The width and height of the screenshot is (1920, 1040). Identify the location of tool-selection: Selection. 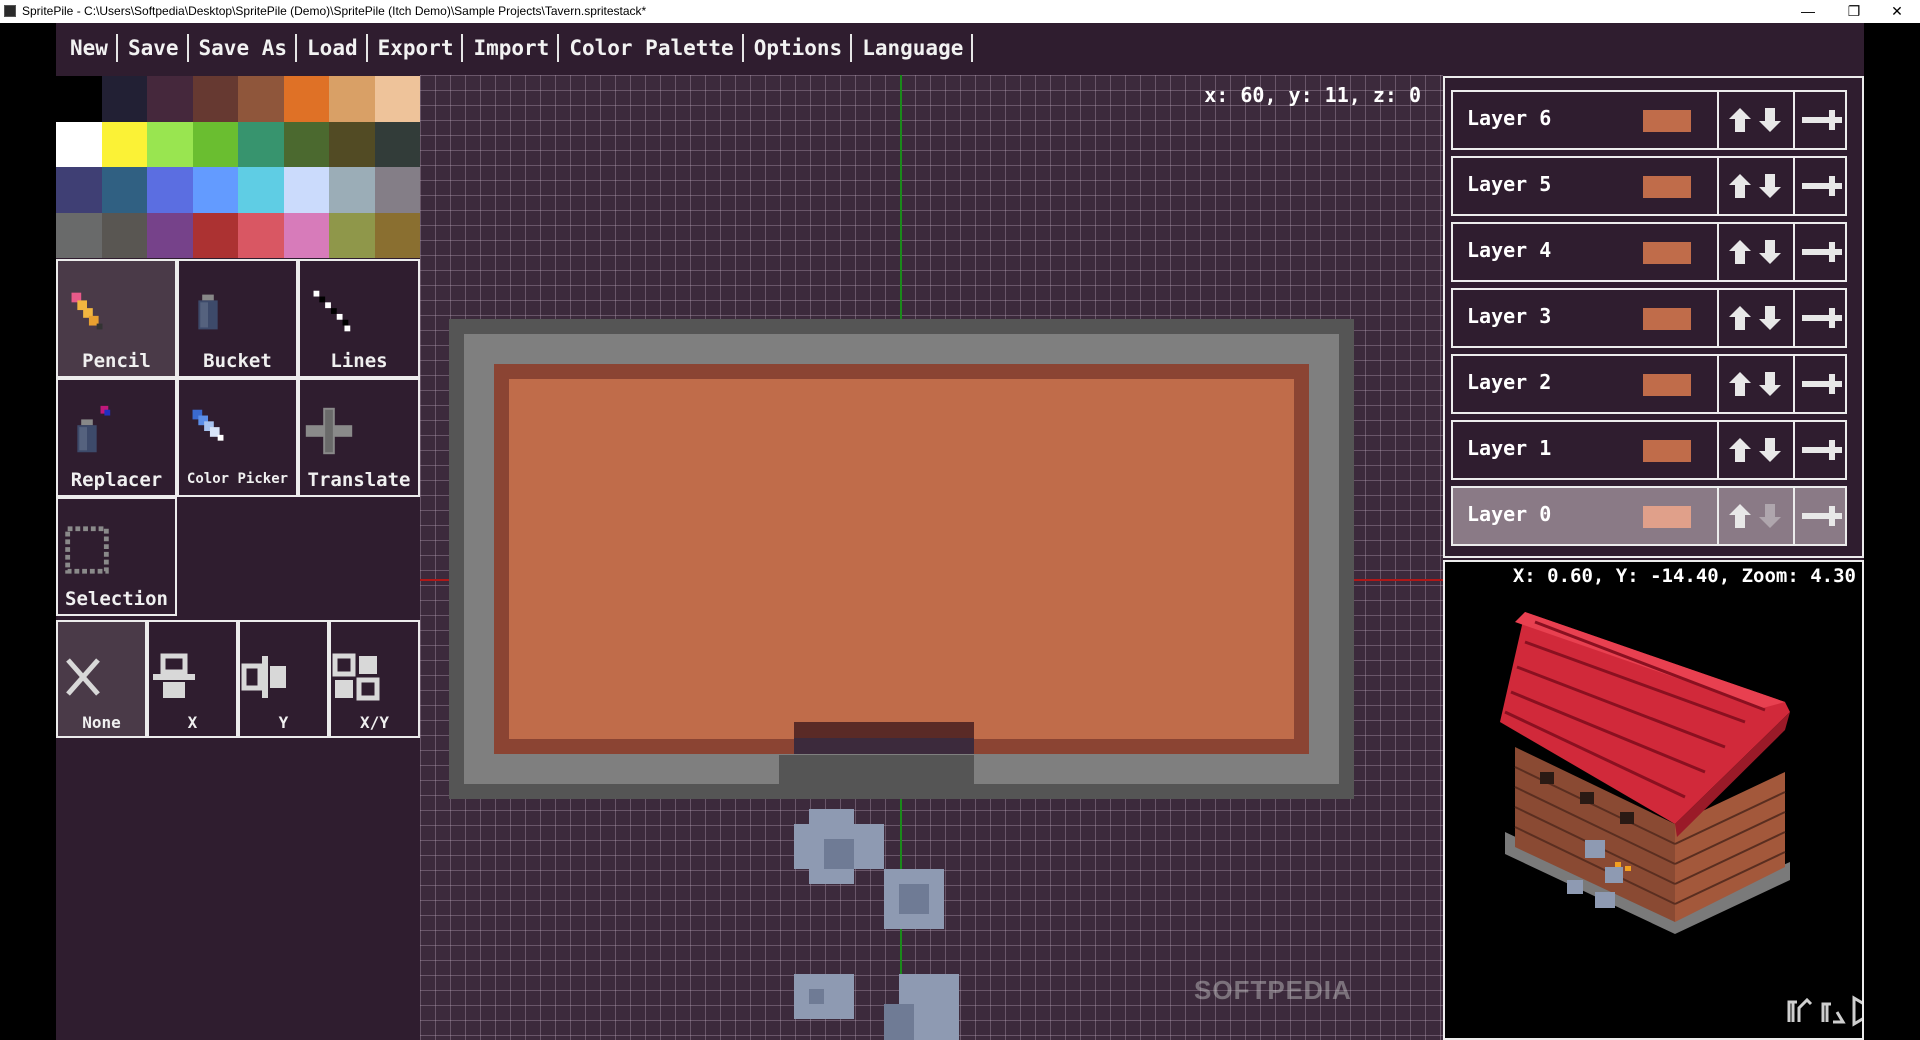
(116, 556).